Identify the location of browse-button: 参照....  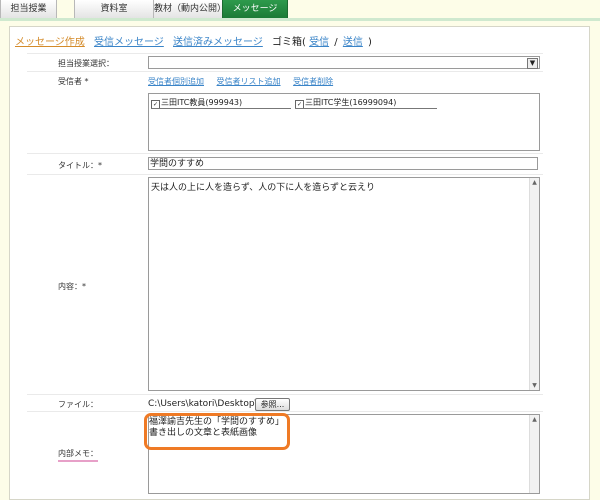
(272, 404).